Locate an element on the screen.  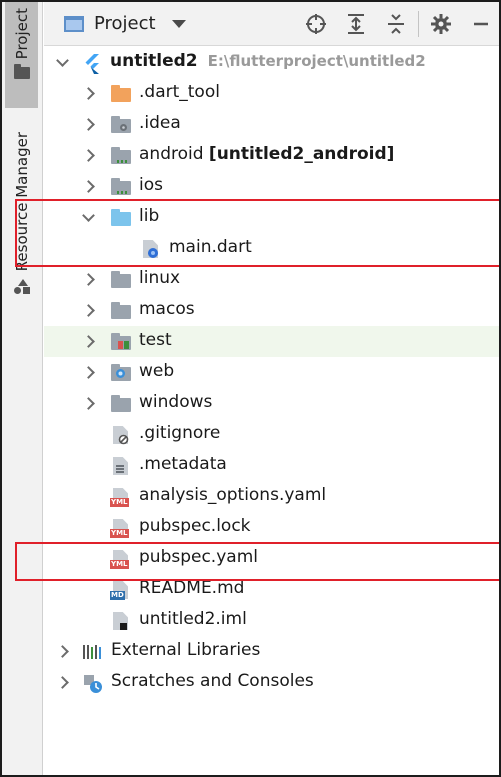
web-folder-icon is located at coordinates (121, 373).